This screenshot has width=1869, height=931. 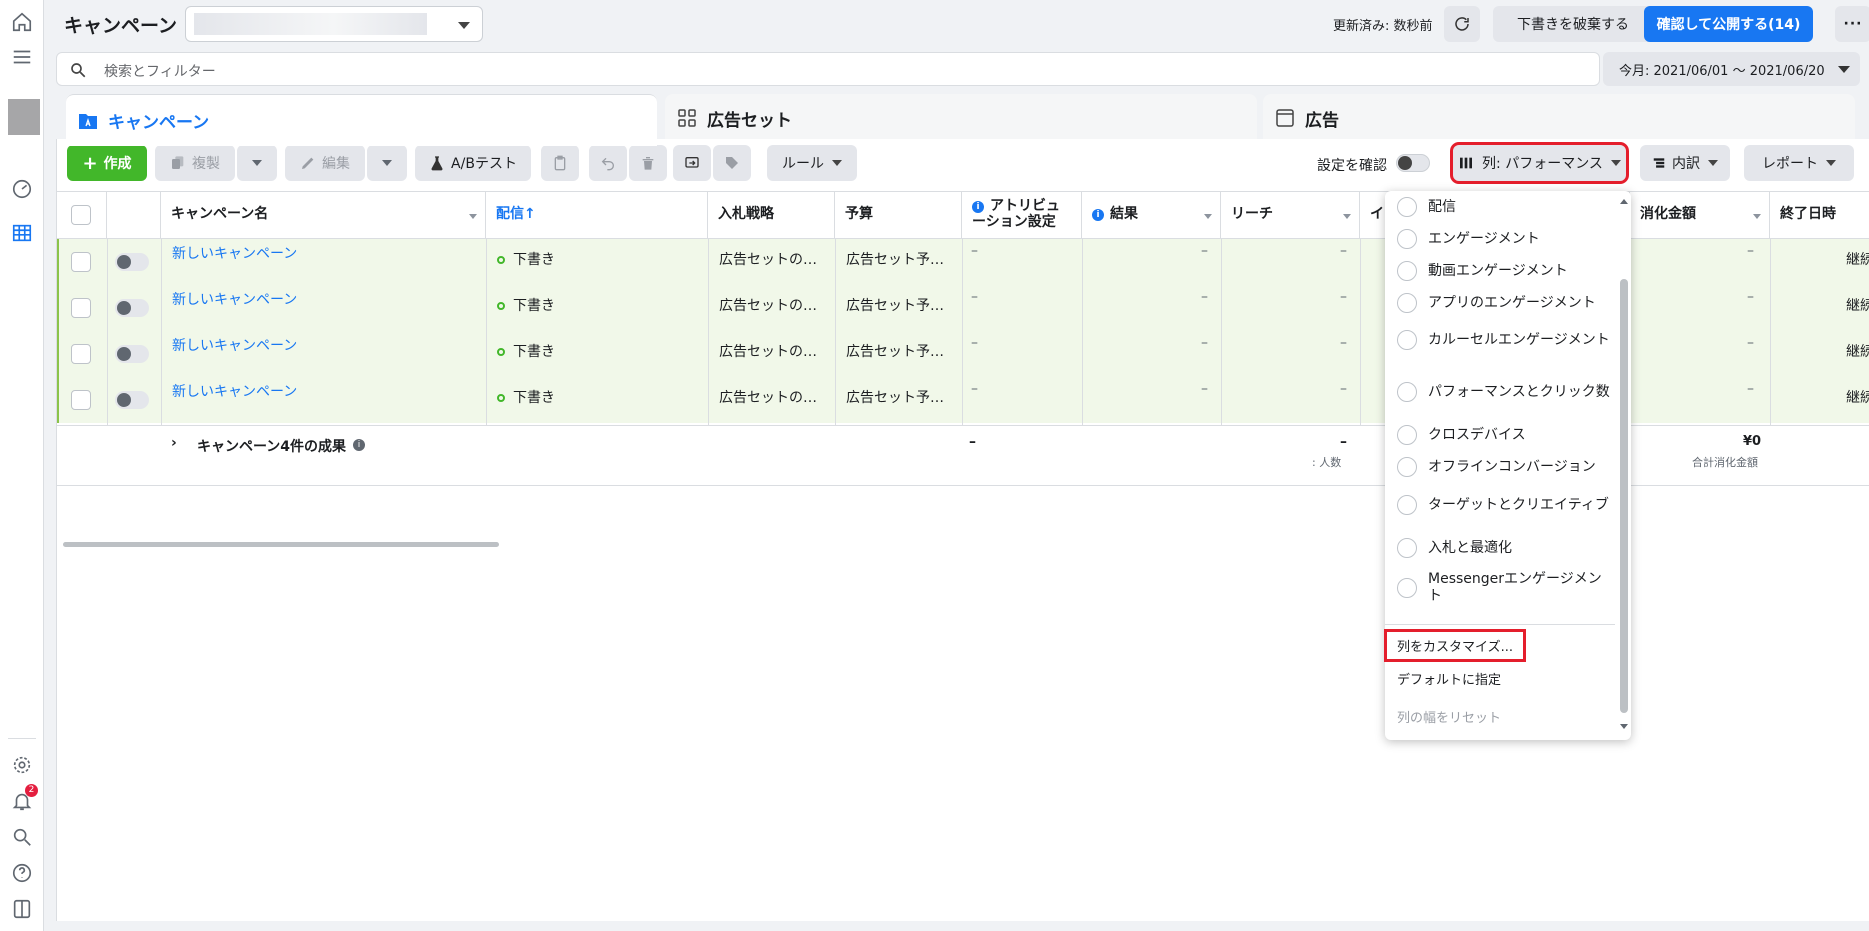 What do you see at coordinates (1322, 120) in the screenshot?
I see `tab-label: 広告` at bounding box center [1322, 120].